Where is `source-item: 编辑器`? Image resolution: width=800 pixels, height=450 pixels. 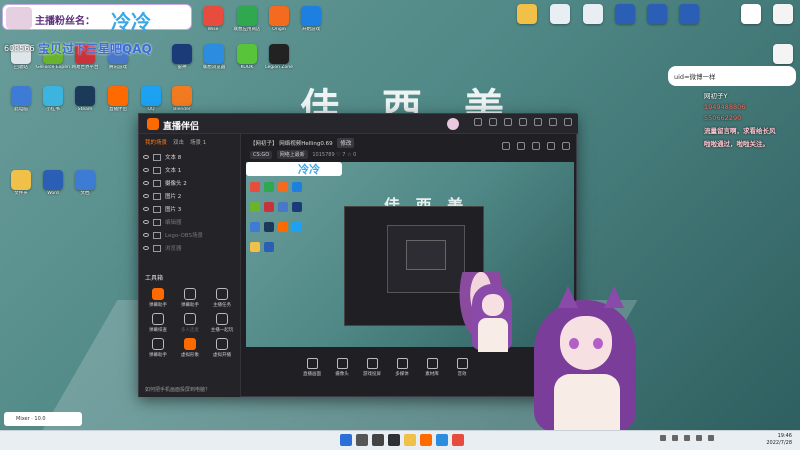 source-item: 编辑器 is located at coordinates (189, 222).